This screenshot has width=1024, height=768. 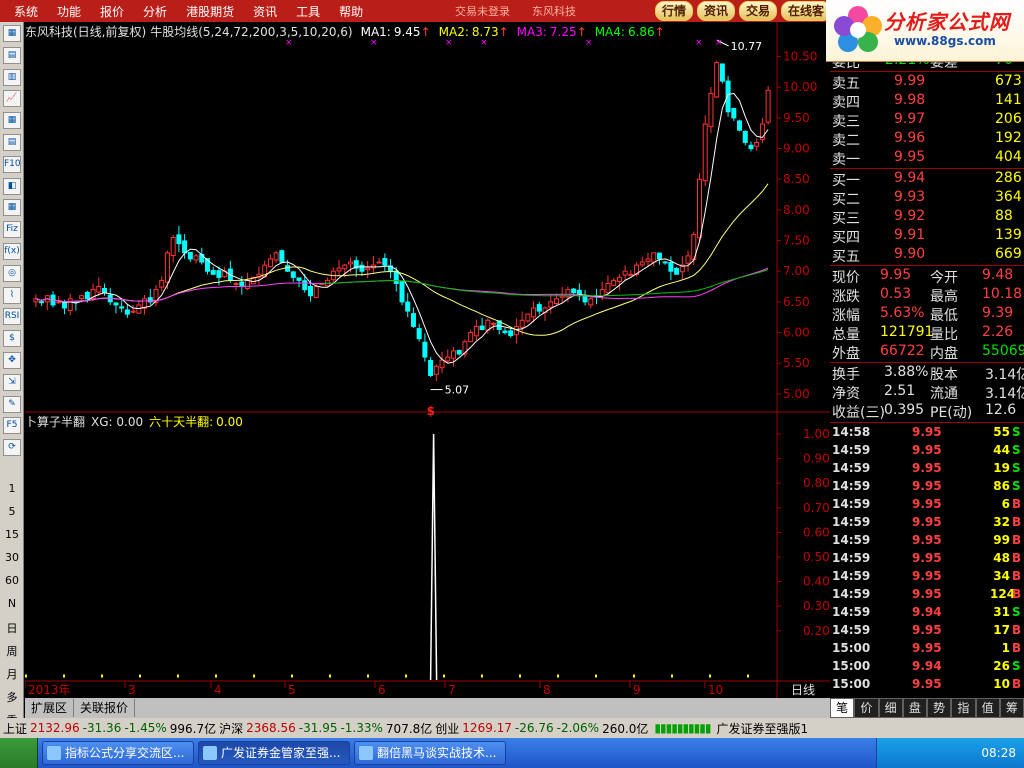 What do you see at coordinates (12, 317) in the screenshot?
I see `toolbar-button-13: RSI` at bounding box center [12, 317].